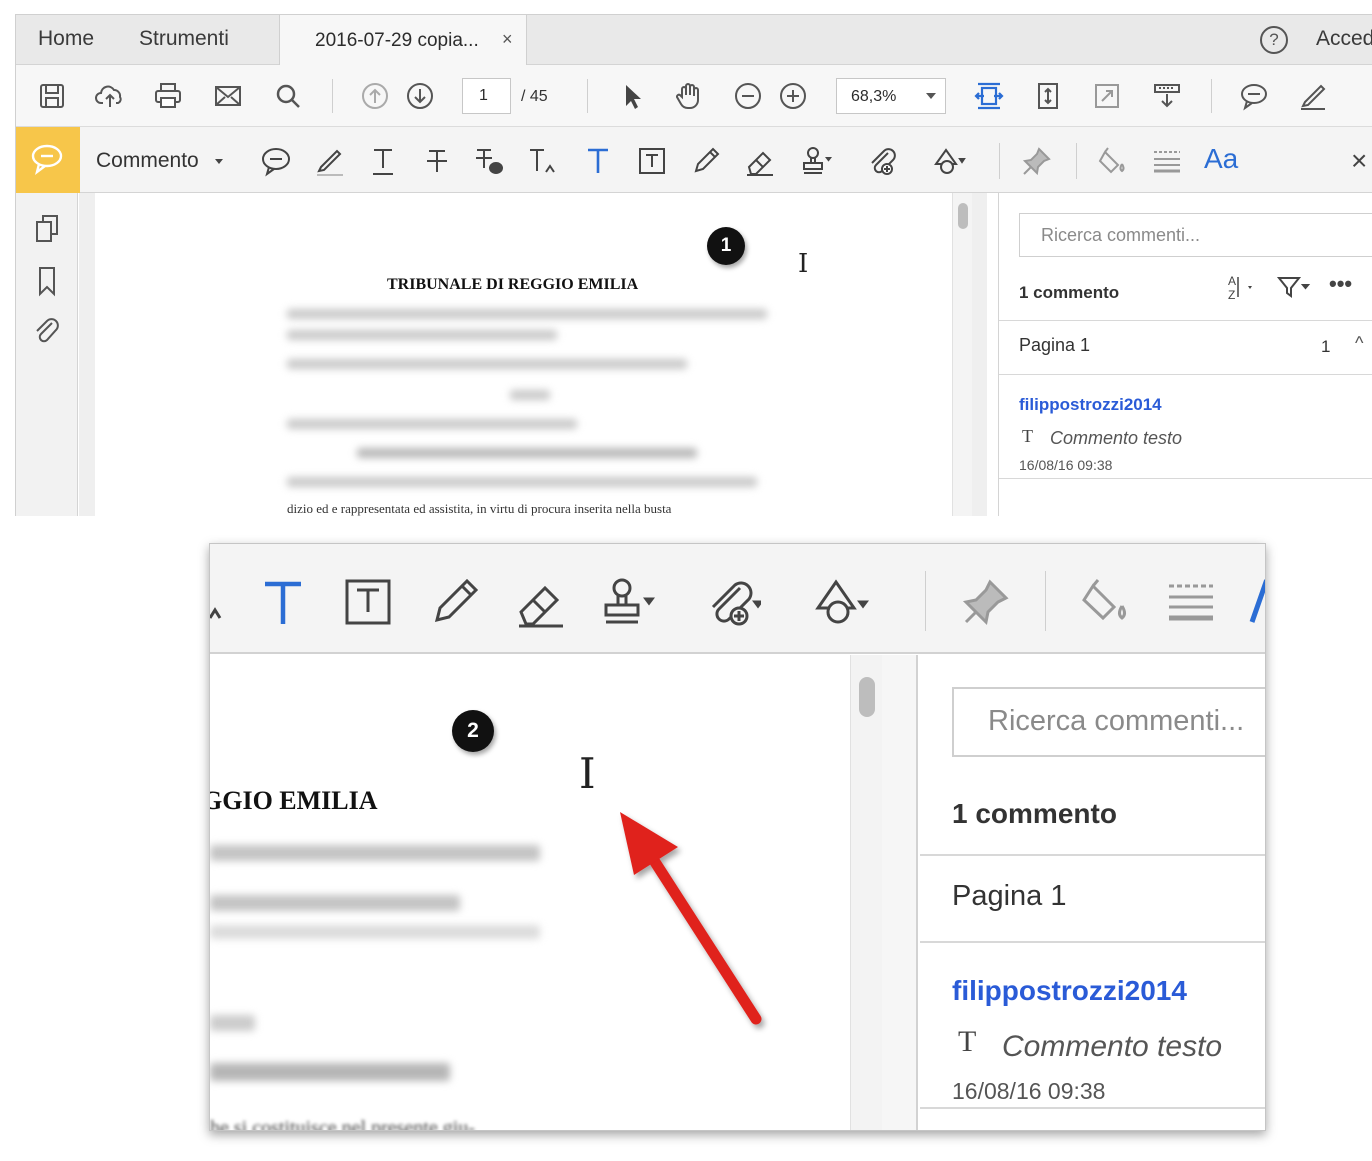 The height and width of the screenshot is (1161, 1372). Describe the element at coordinates (1231, 294) in the screenshot. I see `svg-text: Z` at that location.